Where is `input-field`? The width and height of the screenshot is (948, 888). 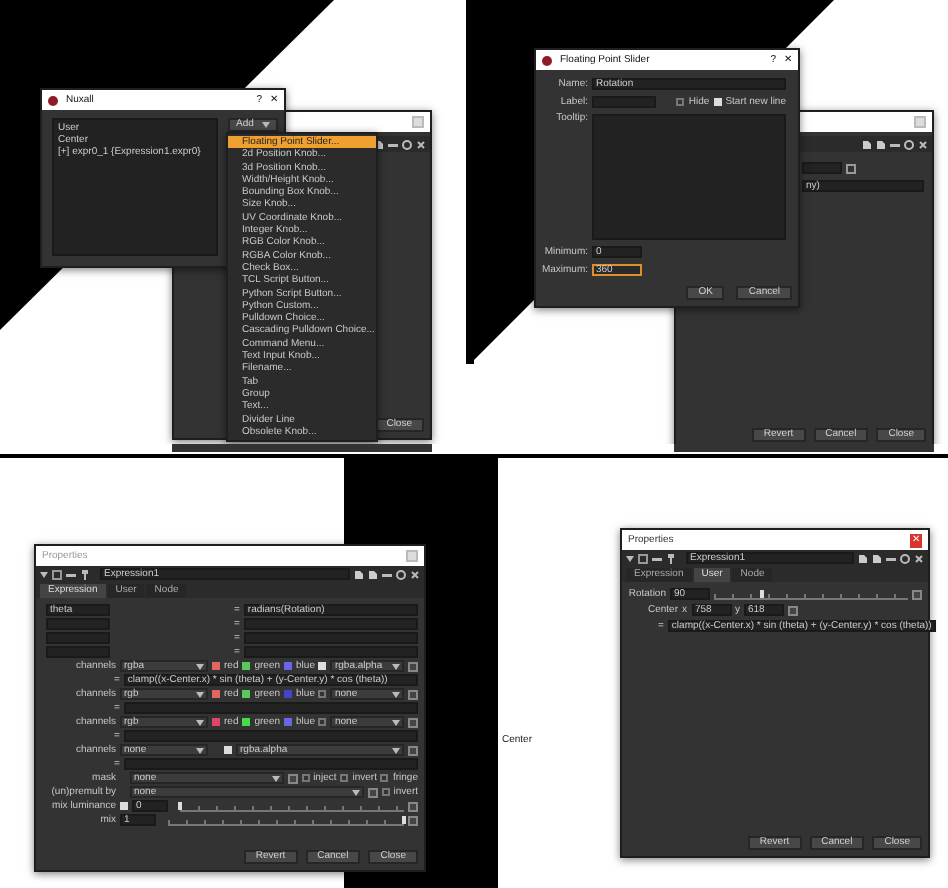 input-field is located at coordinates (822, 168).